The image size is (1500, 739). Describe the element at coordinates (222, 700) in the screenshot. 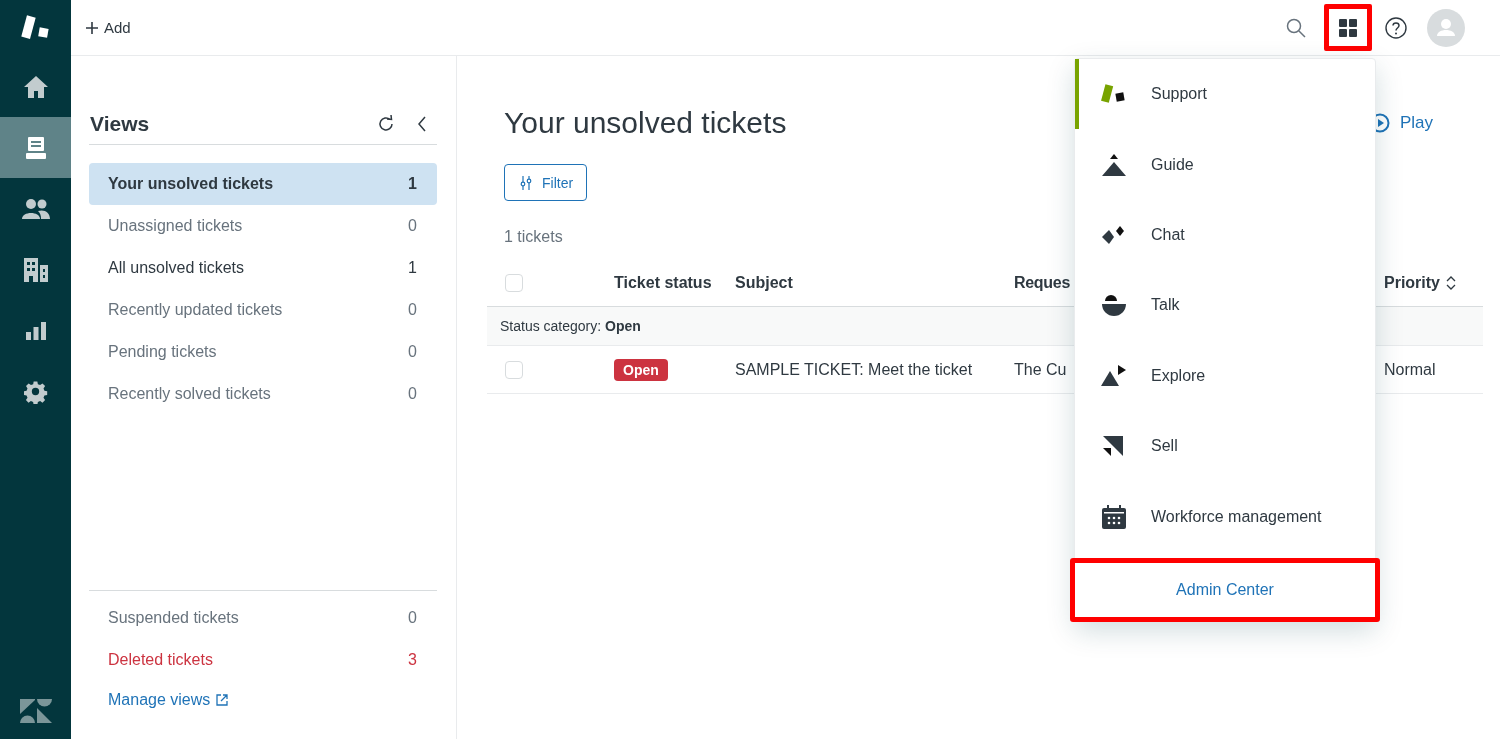

I see `external-link-icon` at that location.